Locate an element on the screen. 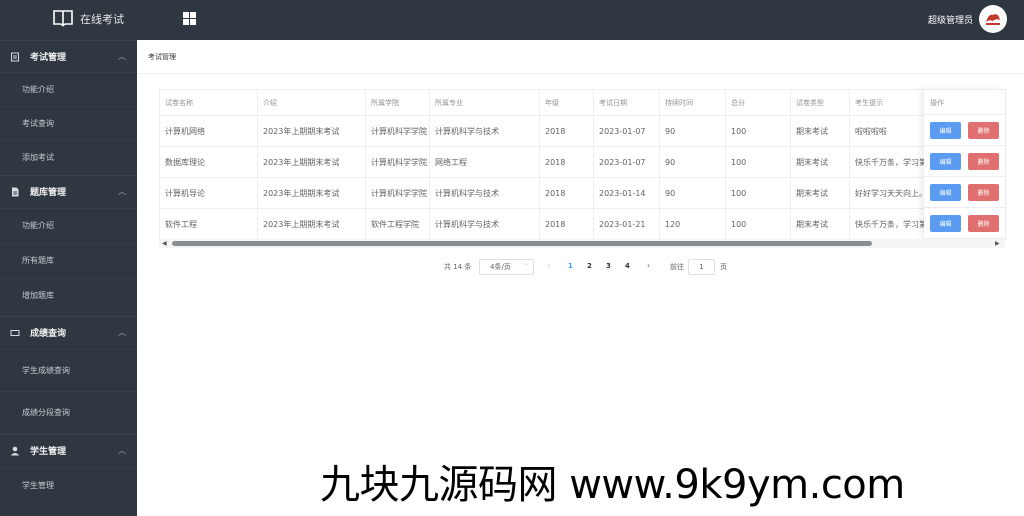  cell: 软件工程 is located at coordinates (208, 224).